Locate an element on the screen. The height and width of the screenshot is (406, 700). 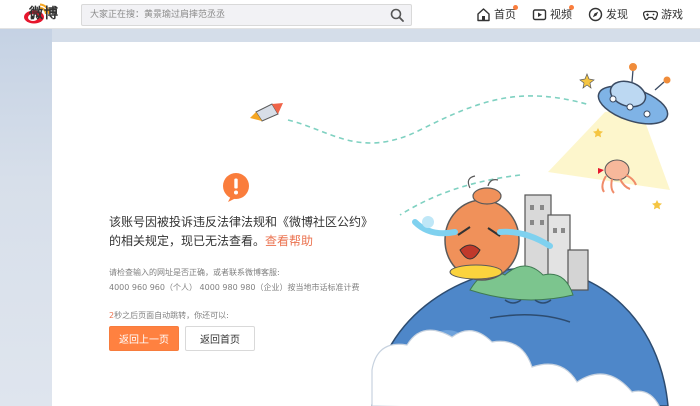
redirect-notice: 2秒之后页面自动跳转，你还可以: is located at coordinates (169, 315).